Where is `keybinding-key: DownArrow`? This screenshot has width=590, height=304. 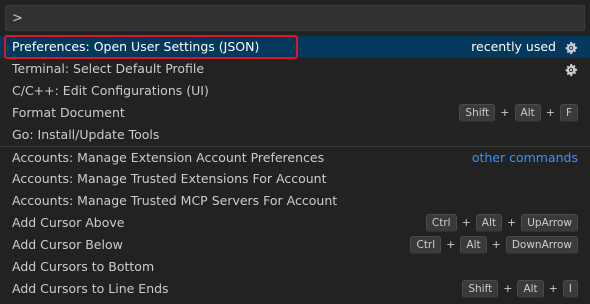 keybinding-key: DownArrow is located at coordinates (541, 245).